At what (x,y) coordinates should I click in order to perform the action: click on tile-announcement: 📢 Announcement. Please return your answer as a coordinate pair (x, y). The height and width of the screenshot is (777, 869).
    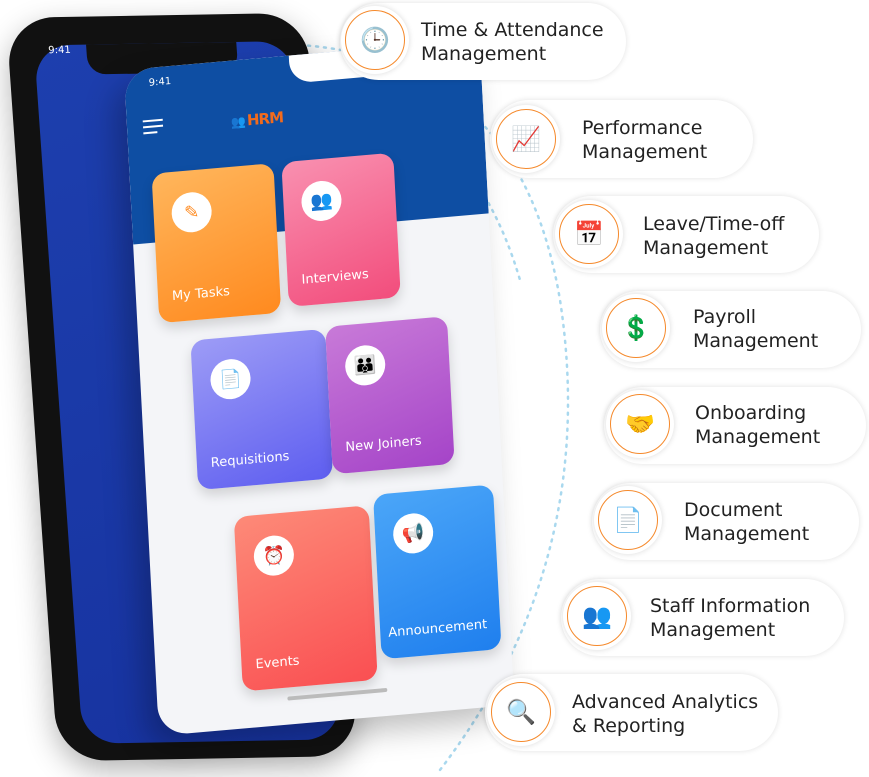
    Looking at the image, I should click on (437, 572).